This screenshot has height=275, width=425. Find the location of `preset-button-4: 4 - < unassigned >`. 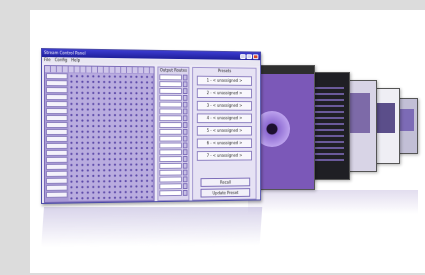

preset-button-4: 4 - < unassigned > is located at coordinates (224, 118).